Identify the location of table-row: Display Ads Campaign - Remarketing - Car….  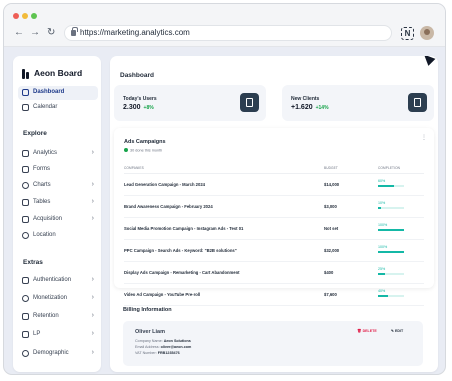
(274, 273).